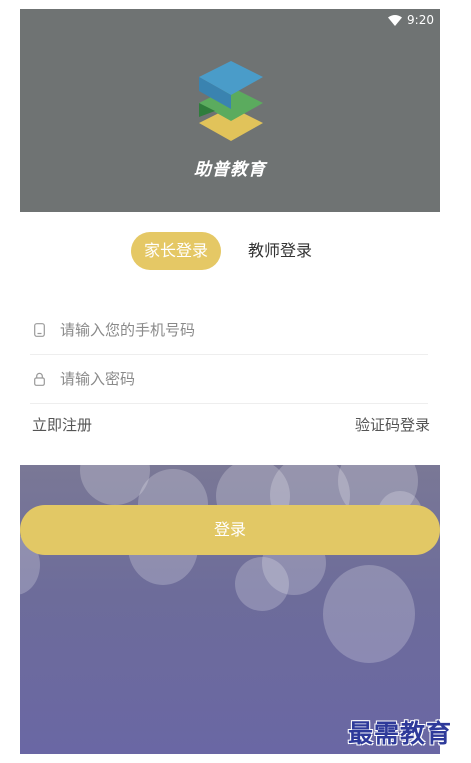 This screenshot has width=471, height=763. Describe the element at coordinates (176, 251) in the screenshot. I see `tab-parent-login: 家长登录` at that location.